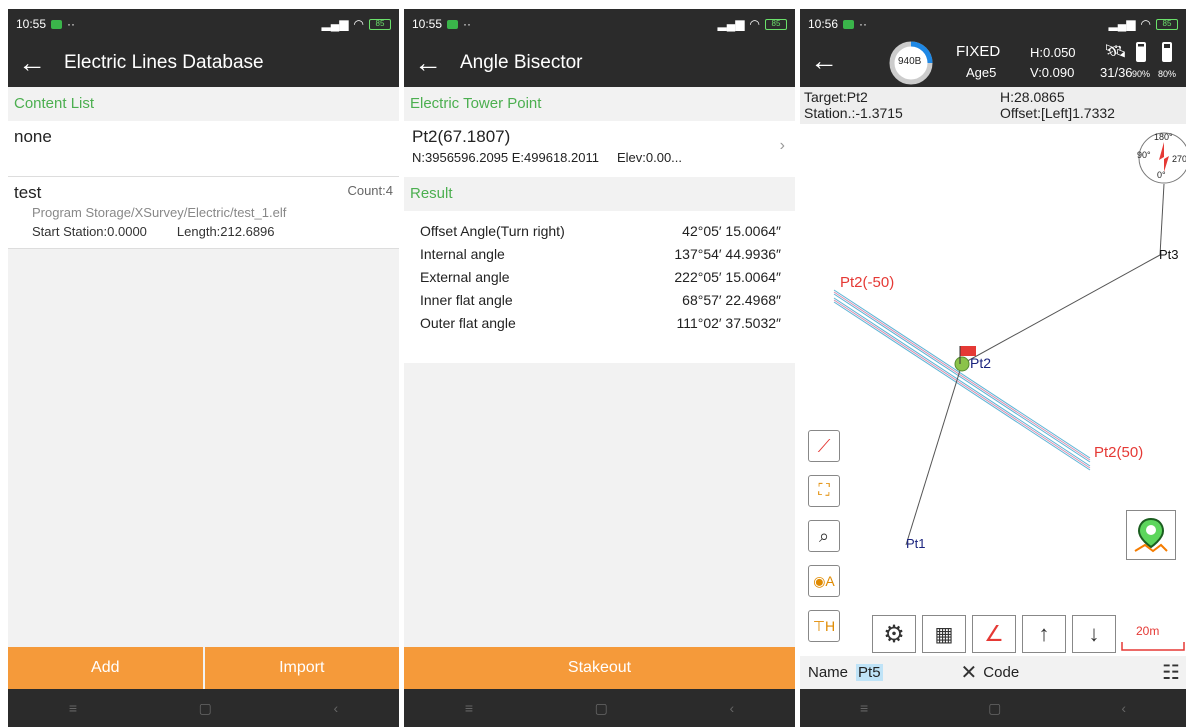 The width and height of the screenshot is (1194, 727). What do you see at coordinates (727, 276) in the screenshot?
I see `result-value: 222°05′ 15.0064″` at bounding box center [727, 276].